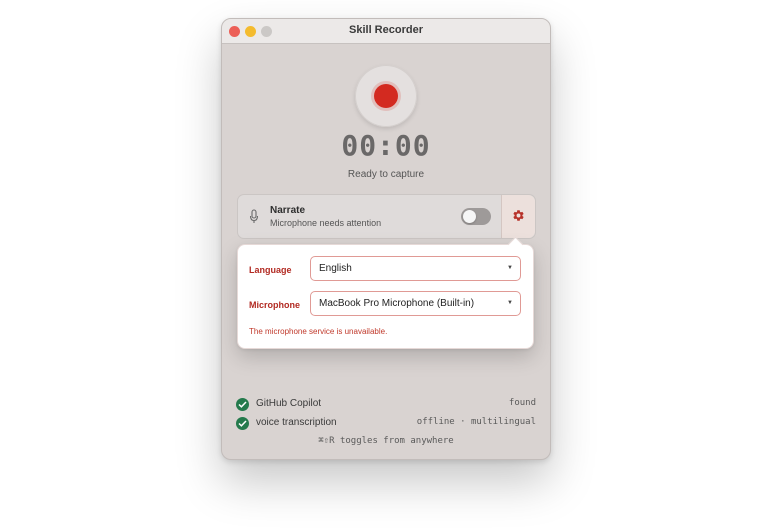 The width and height of the screenshot is (784, 530). Describe the element at coordinates (415, 268) in the screenshot. I see `language-select: English ▼` at that location.